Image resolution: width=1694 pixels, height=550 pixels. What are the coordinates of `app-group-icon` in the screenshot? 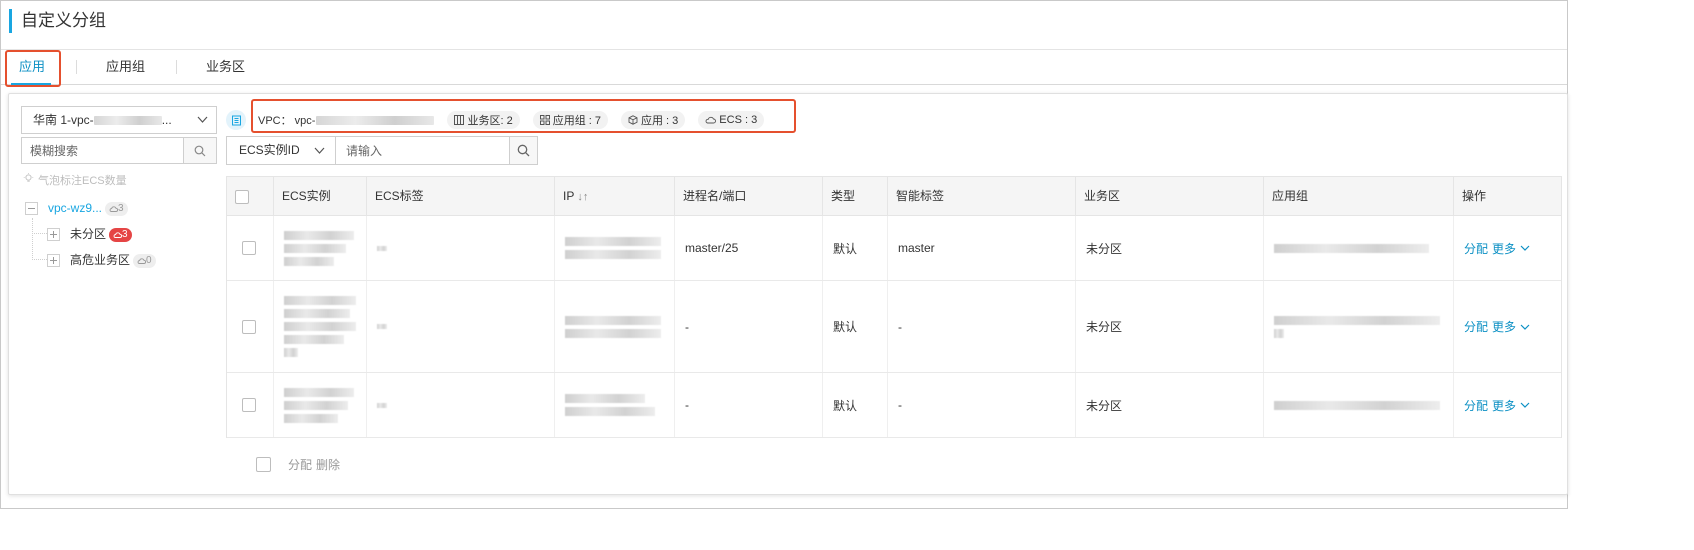 It's located at (544, 120).